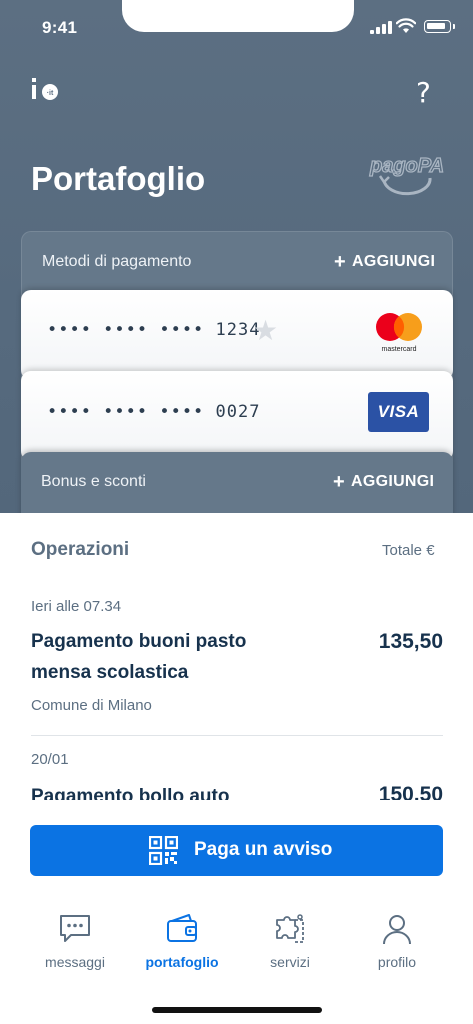  I want to click on transaction-title: Pagamento bollo auto, so click(181, 790).